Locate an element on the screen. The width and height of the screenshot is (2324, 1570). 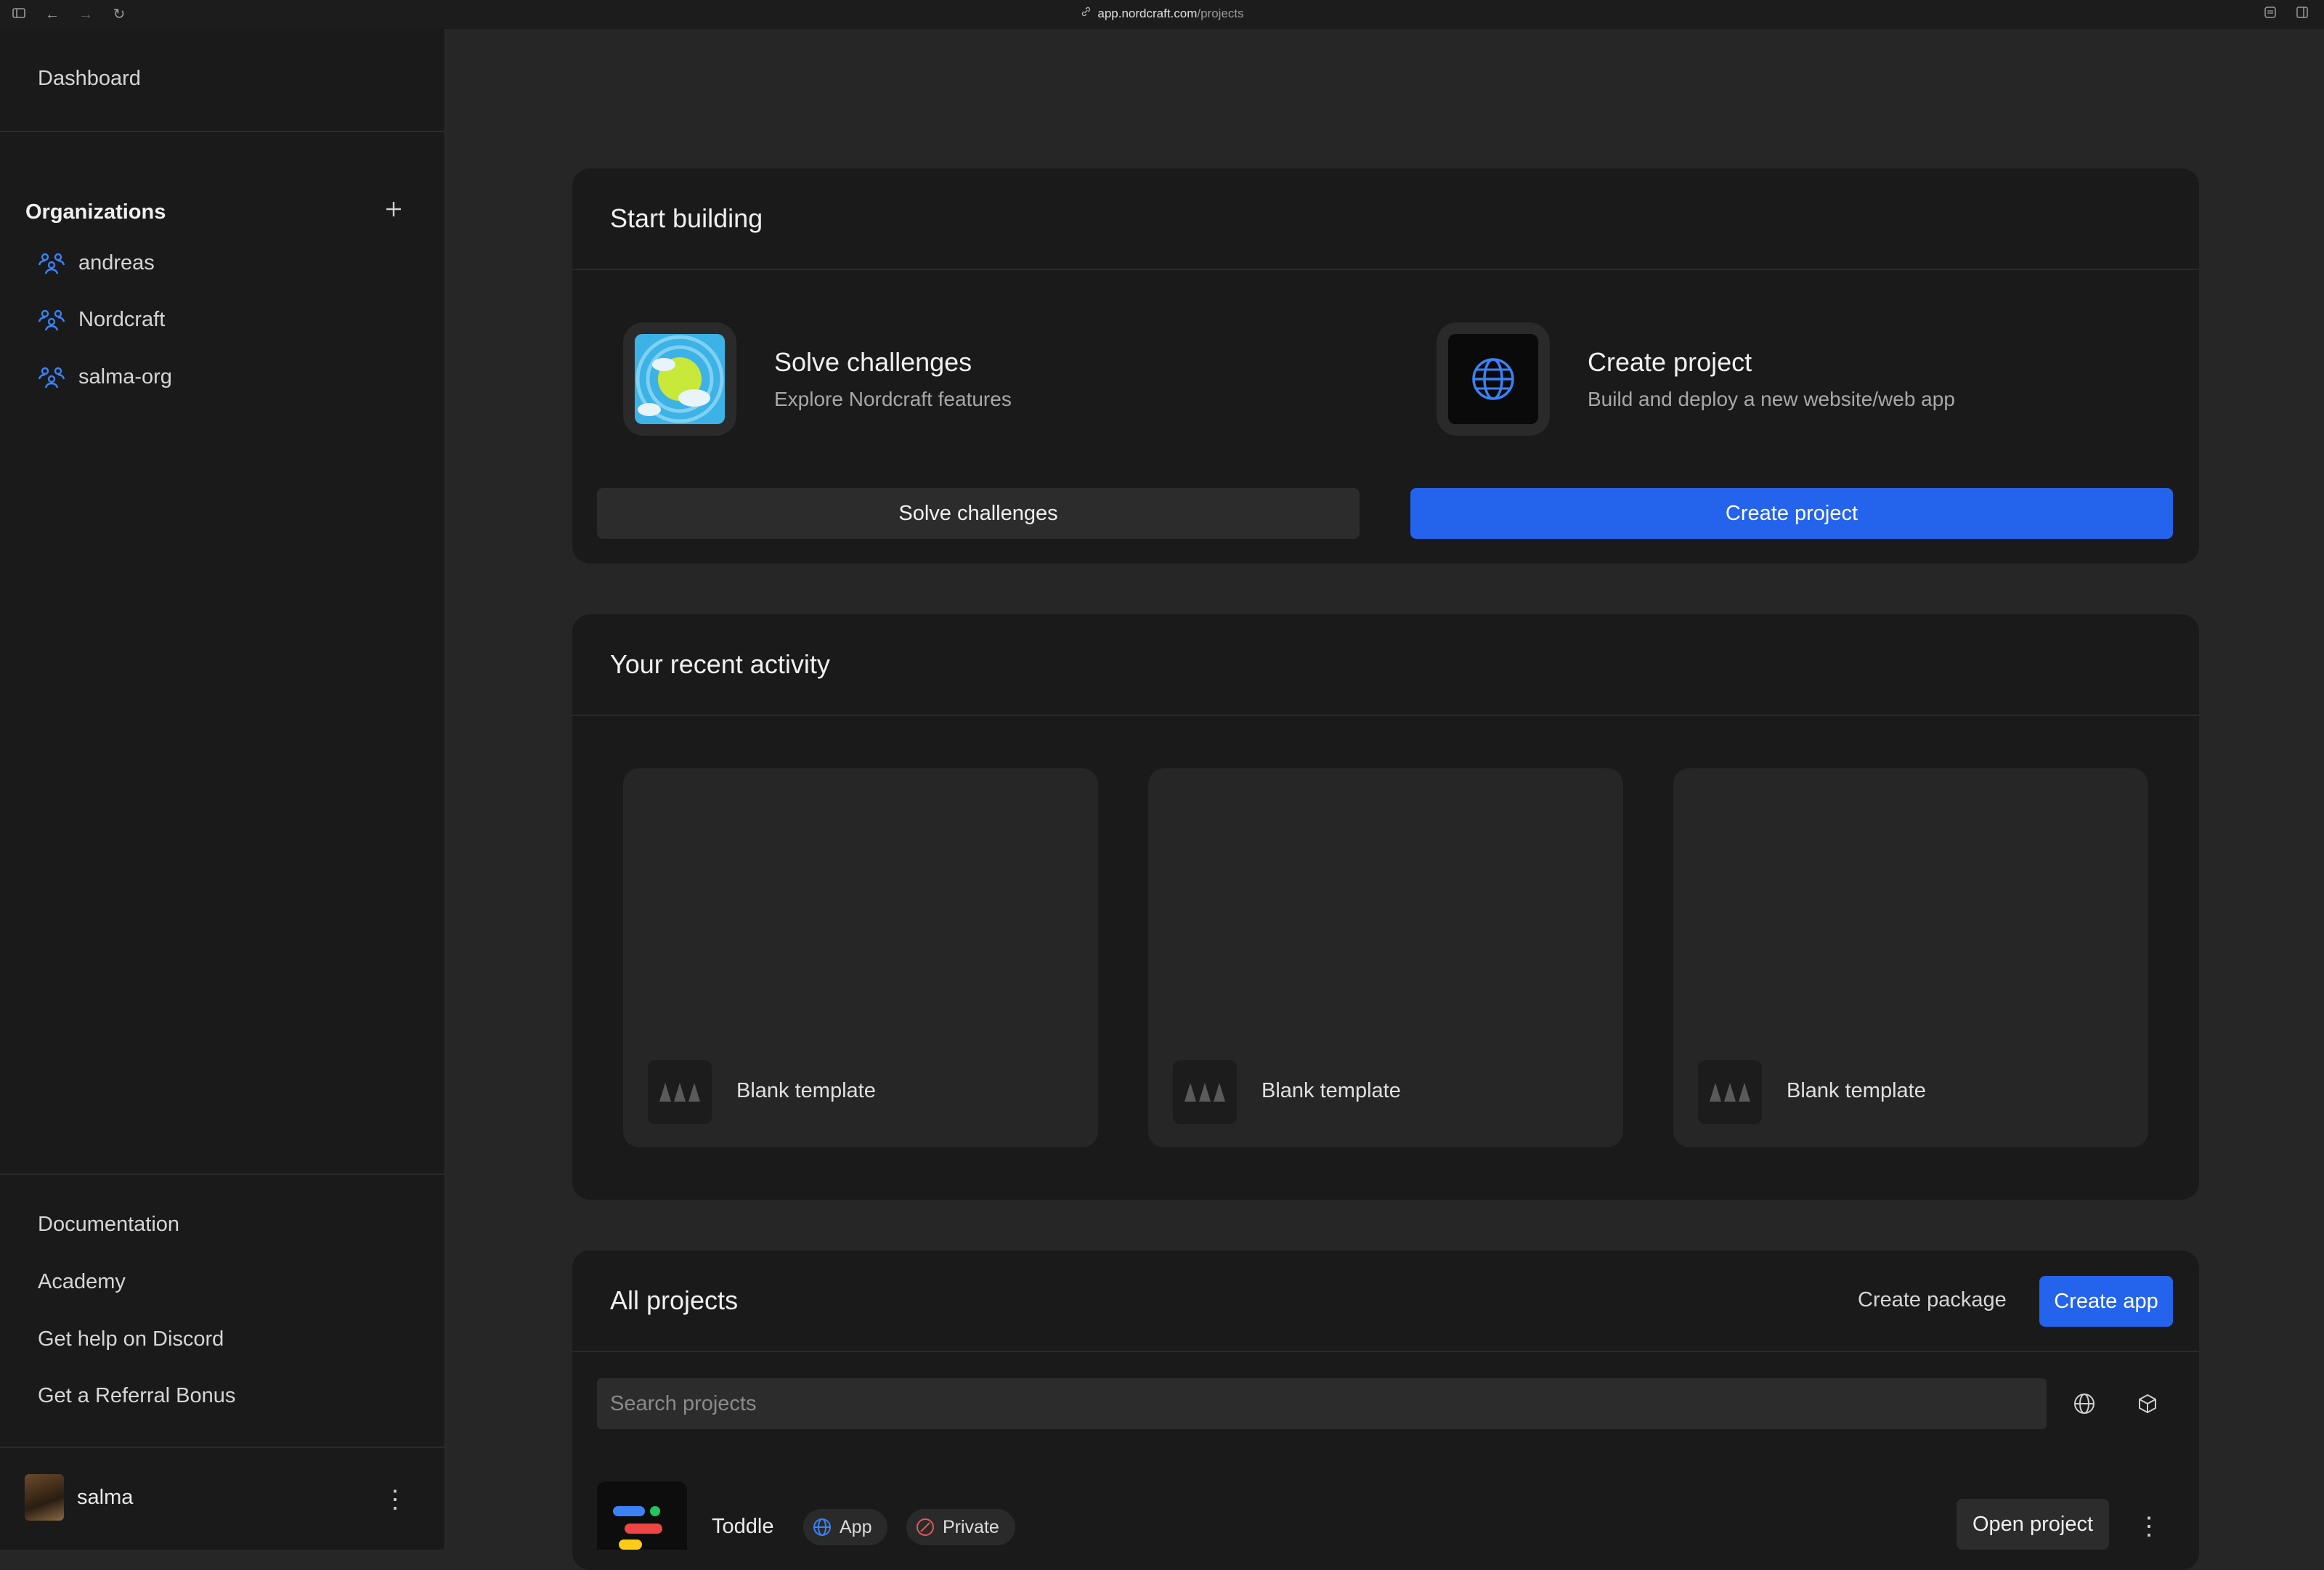
open-project-button: Open project is located at coordinates (2033, 1524).